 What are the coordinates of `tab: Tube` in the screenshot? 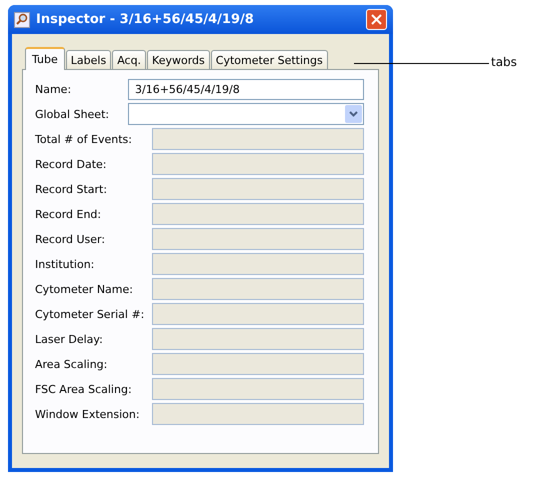 It's located at (45, 58).